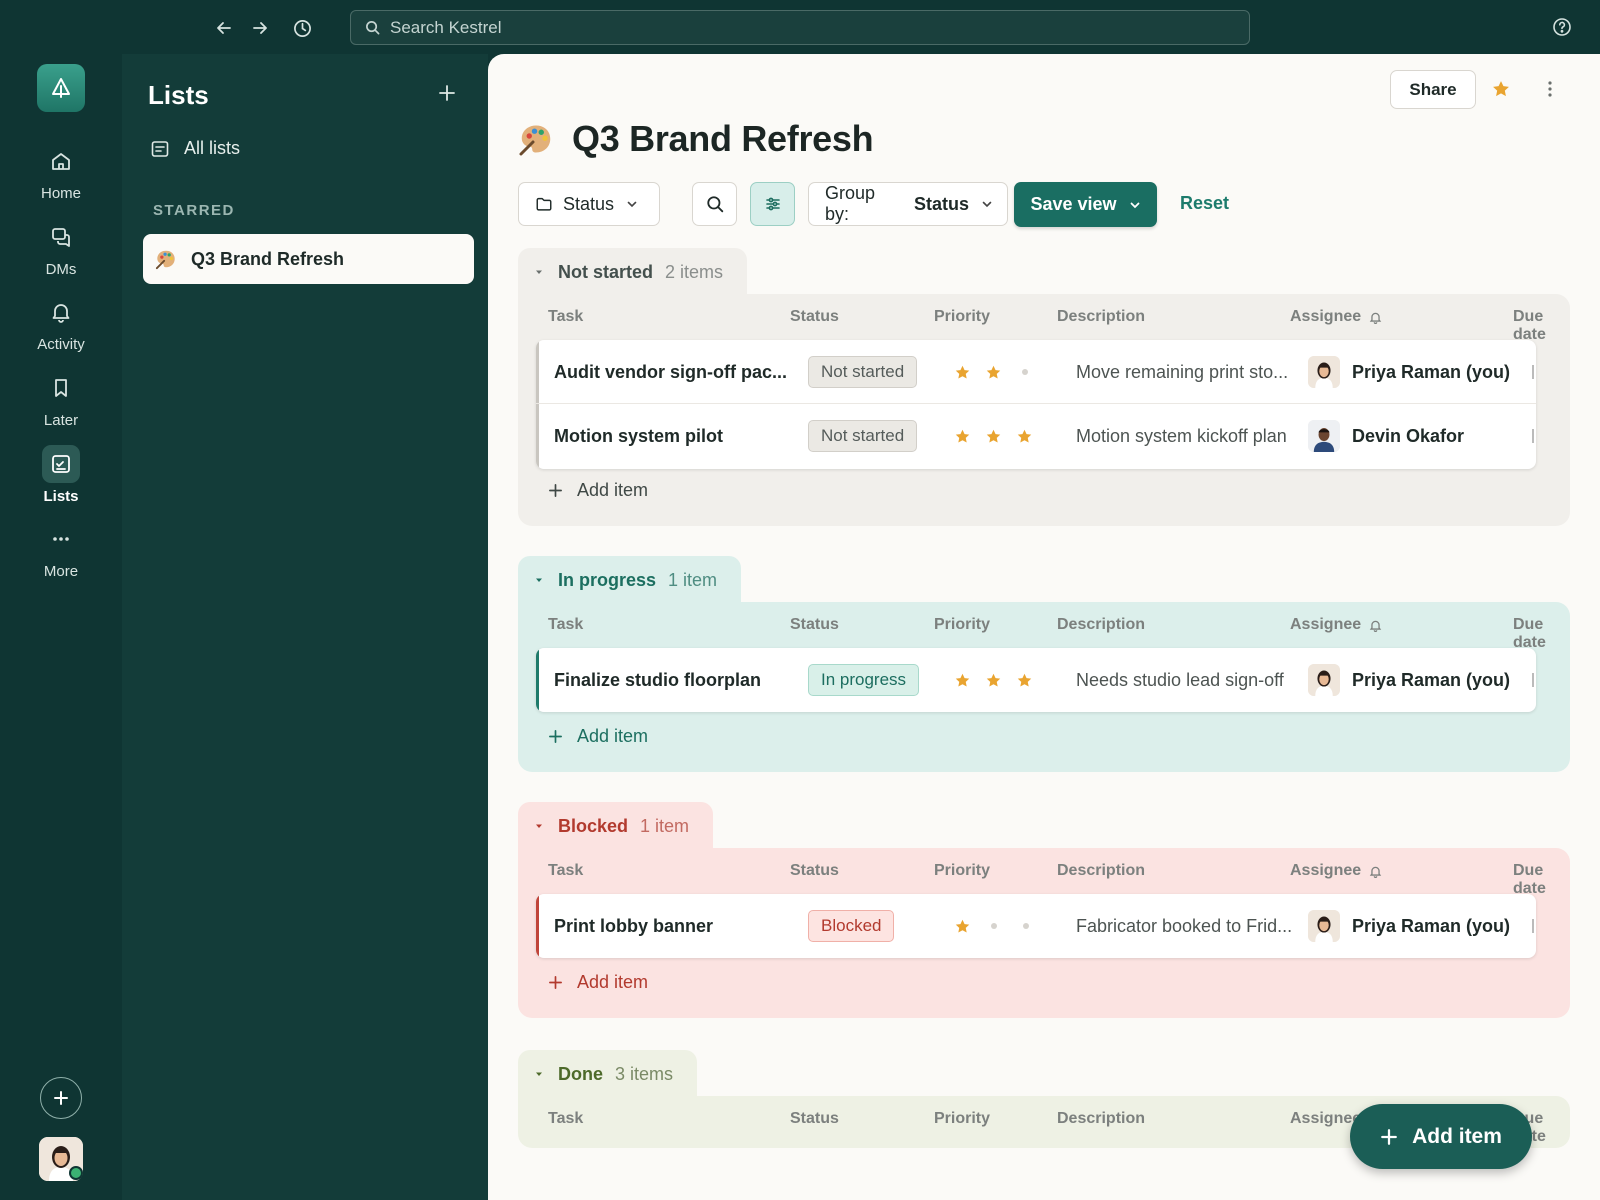 This screenshot has height=1200, width=1600. What do you see at coordinates (195, 148) in the screenshot?
I see `sidebar-item-all-lists: All lists` at bounding box center [195, 148].